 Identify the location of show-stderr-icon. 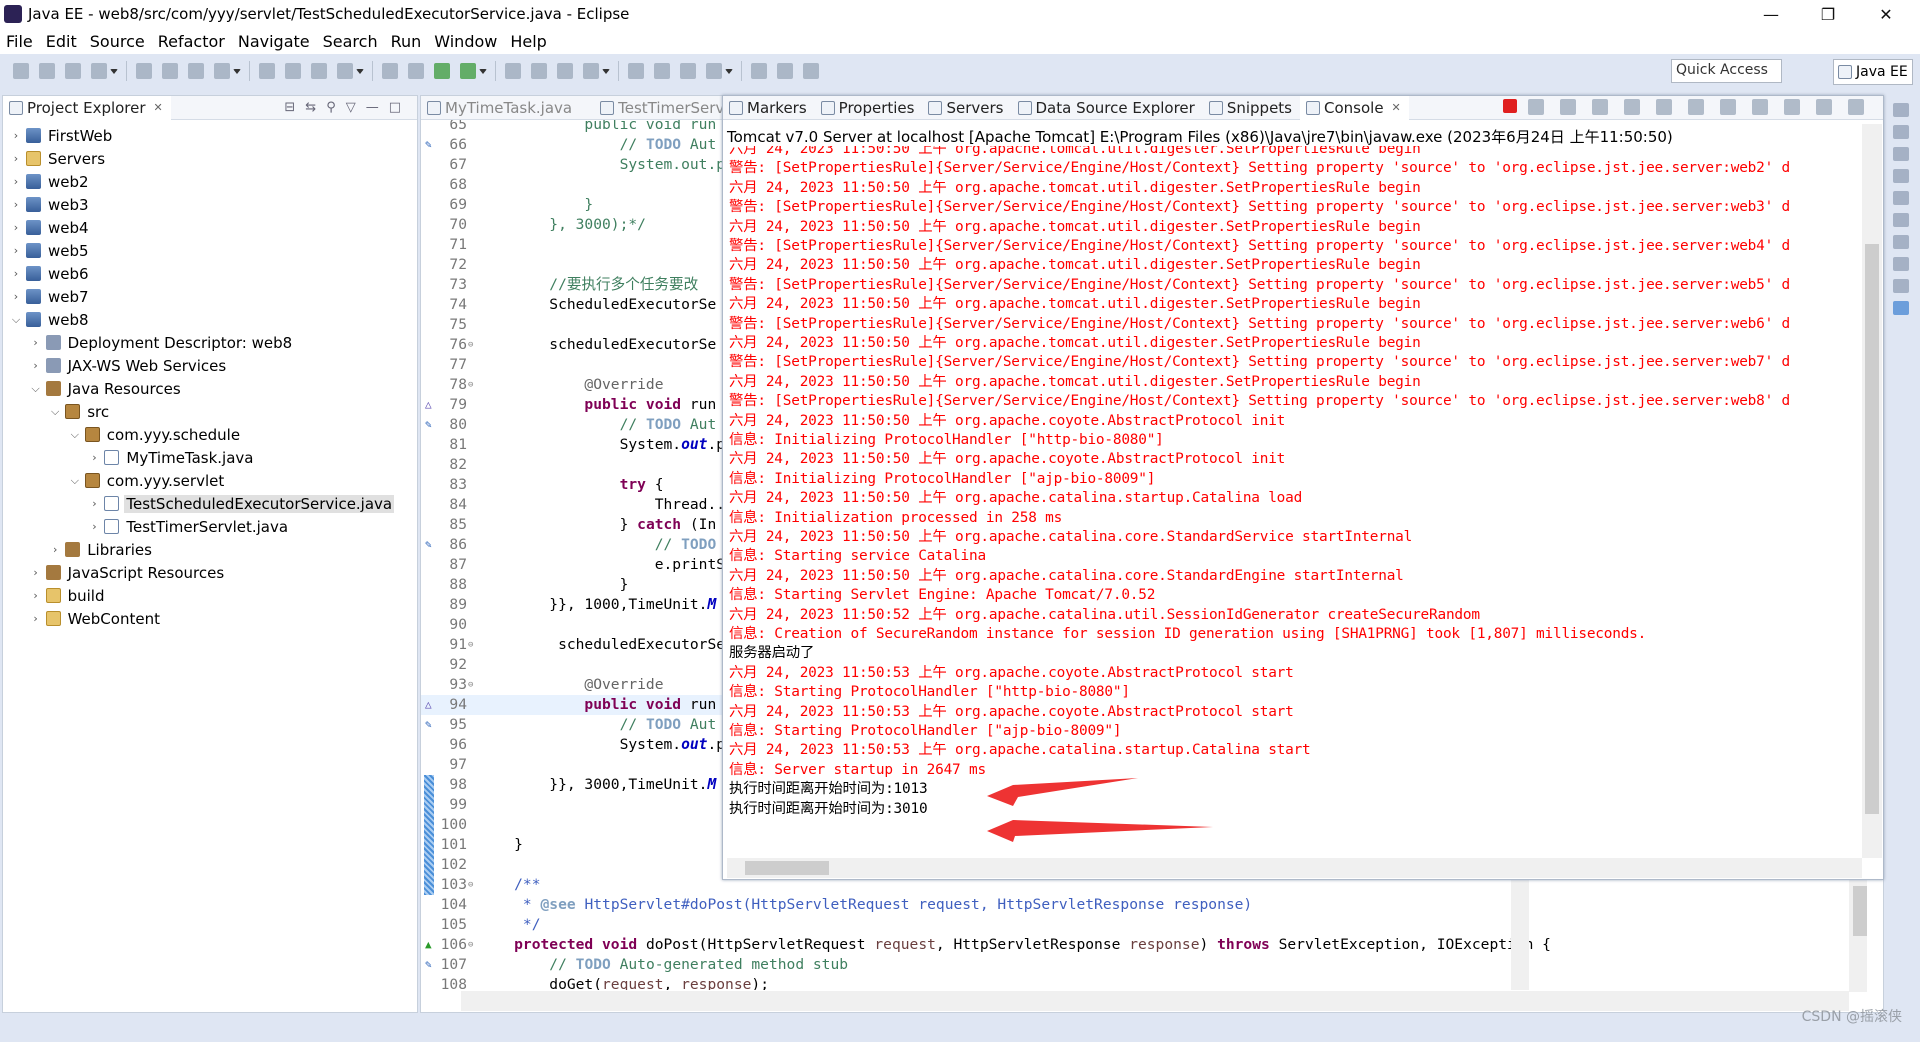
(1728, 107).